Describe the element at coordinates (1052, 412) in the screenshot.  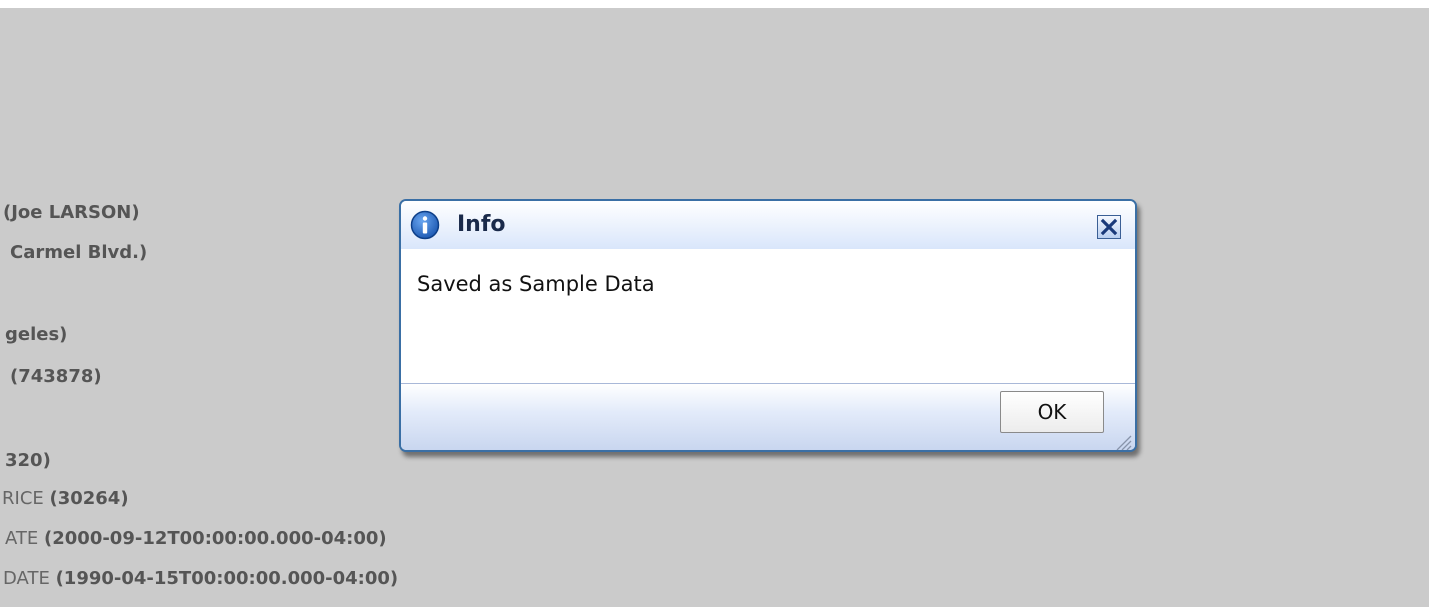
I see `ok-button: OK` at that location.